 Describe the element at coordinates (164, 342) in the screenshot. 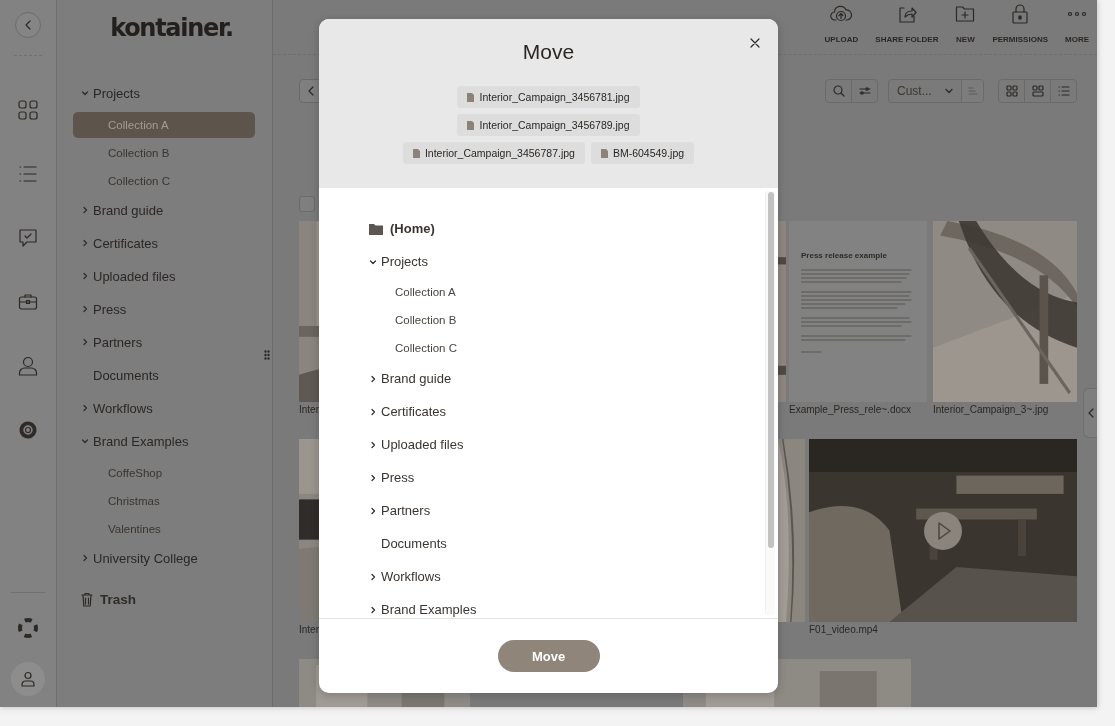

I see `tree-item: Partners` at that location.